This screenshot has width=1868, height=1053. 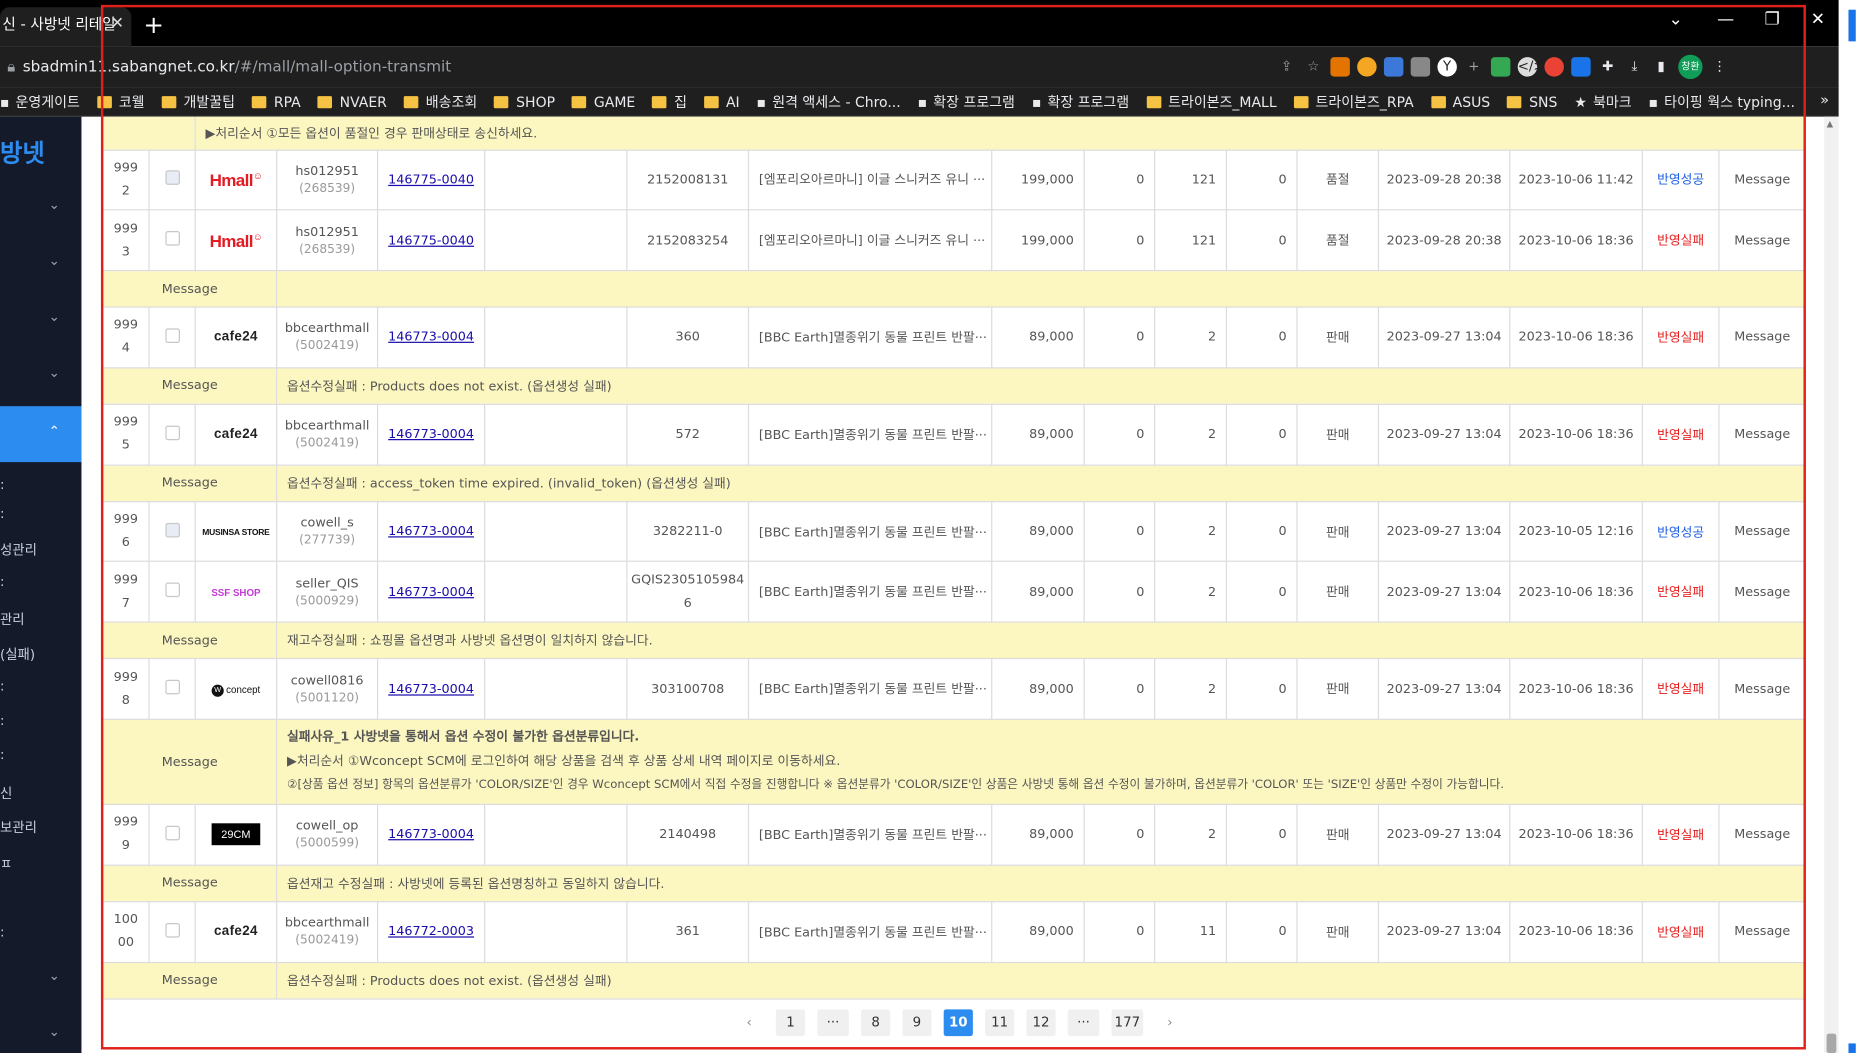 What do you see at coordinates (1313, 66) in the screenshot?
I see `bookmark-star-icon: ☆` at bounding box center [1313, 66].